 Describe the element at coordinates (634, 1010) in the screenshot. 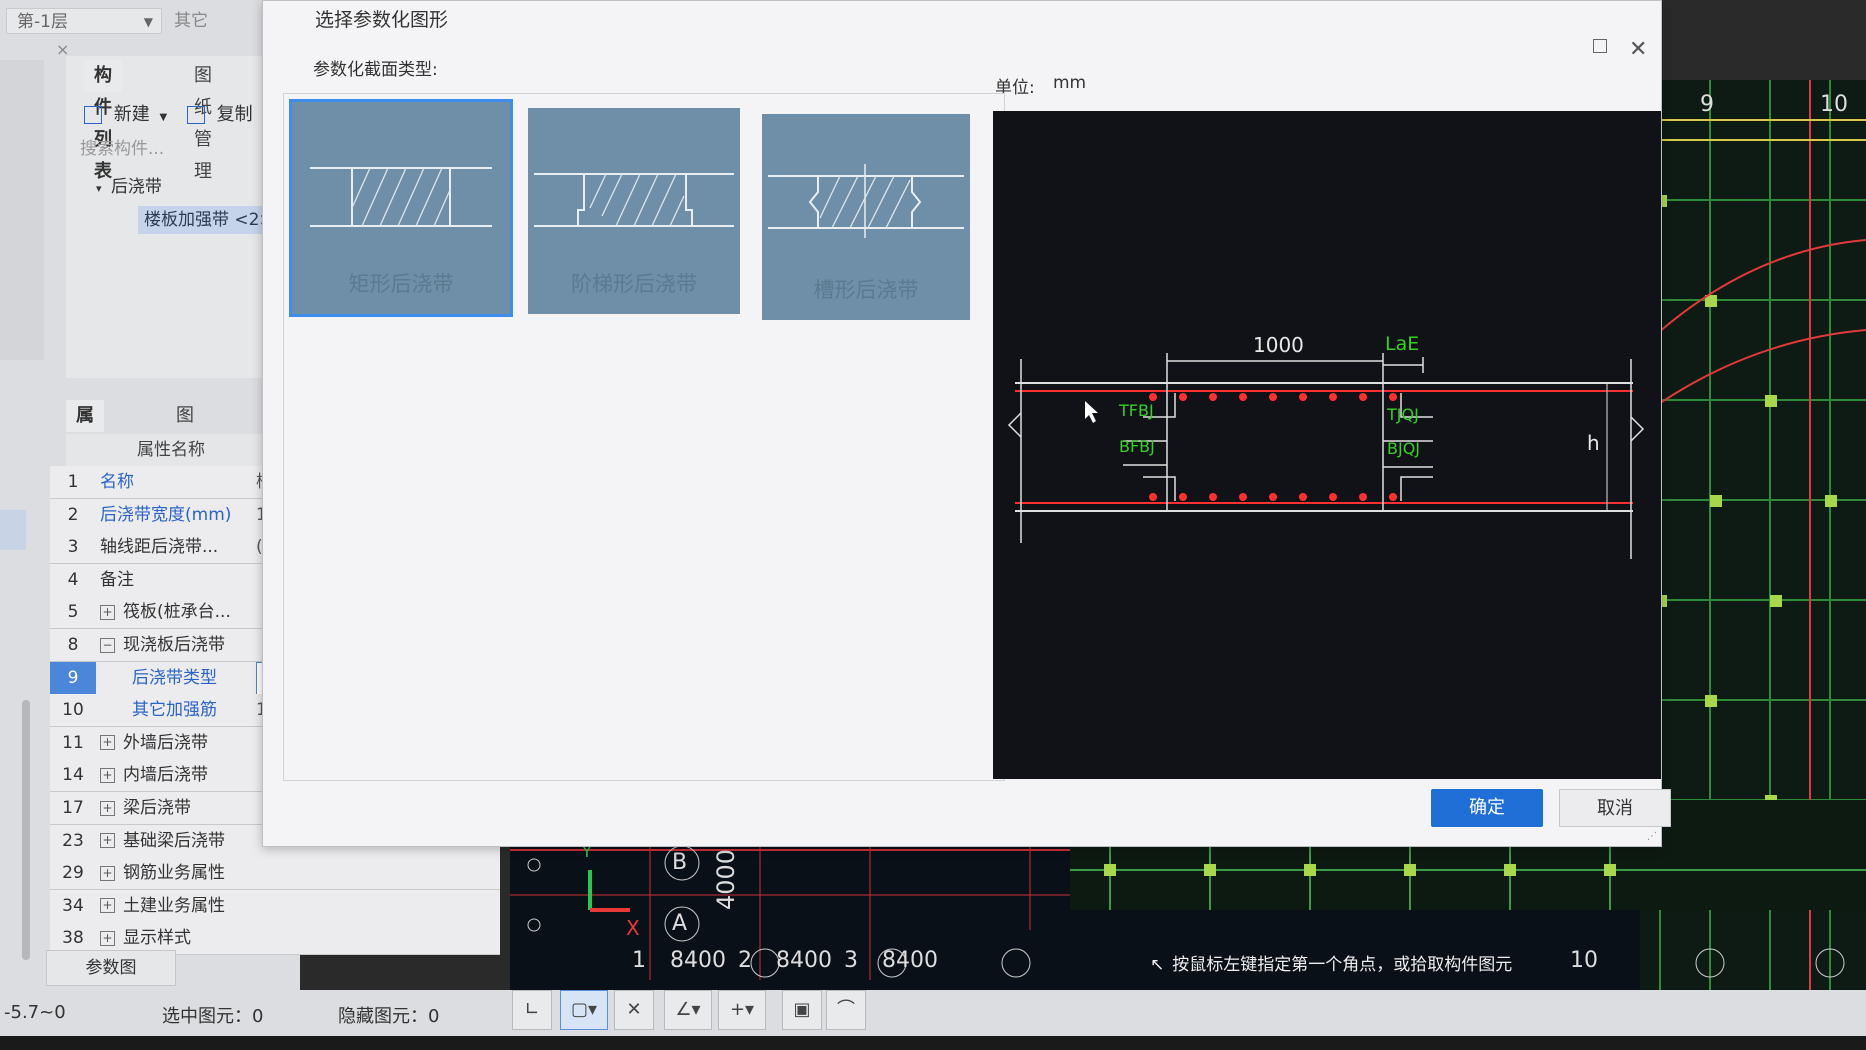

I see `cross-tool-icon: ✕` at that location.